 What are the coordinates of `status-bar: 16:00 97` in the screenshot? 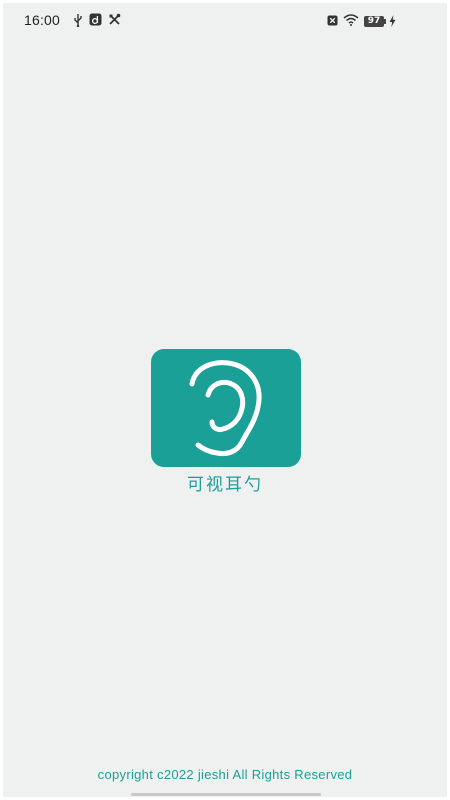 It's located at (225, 21).